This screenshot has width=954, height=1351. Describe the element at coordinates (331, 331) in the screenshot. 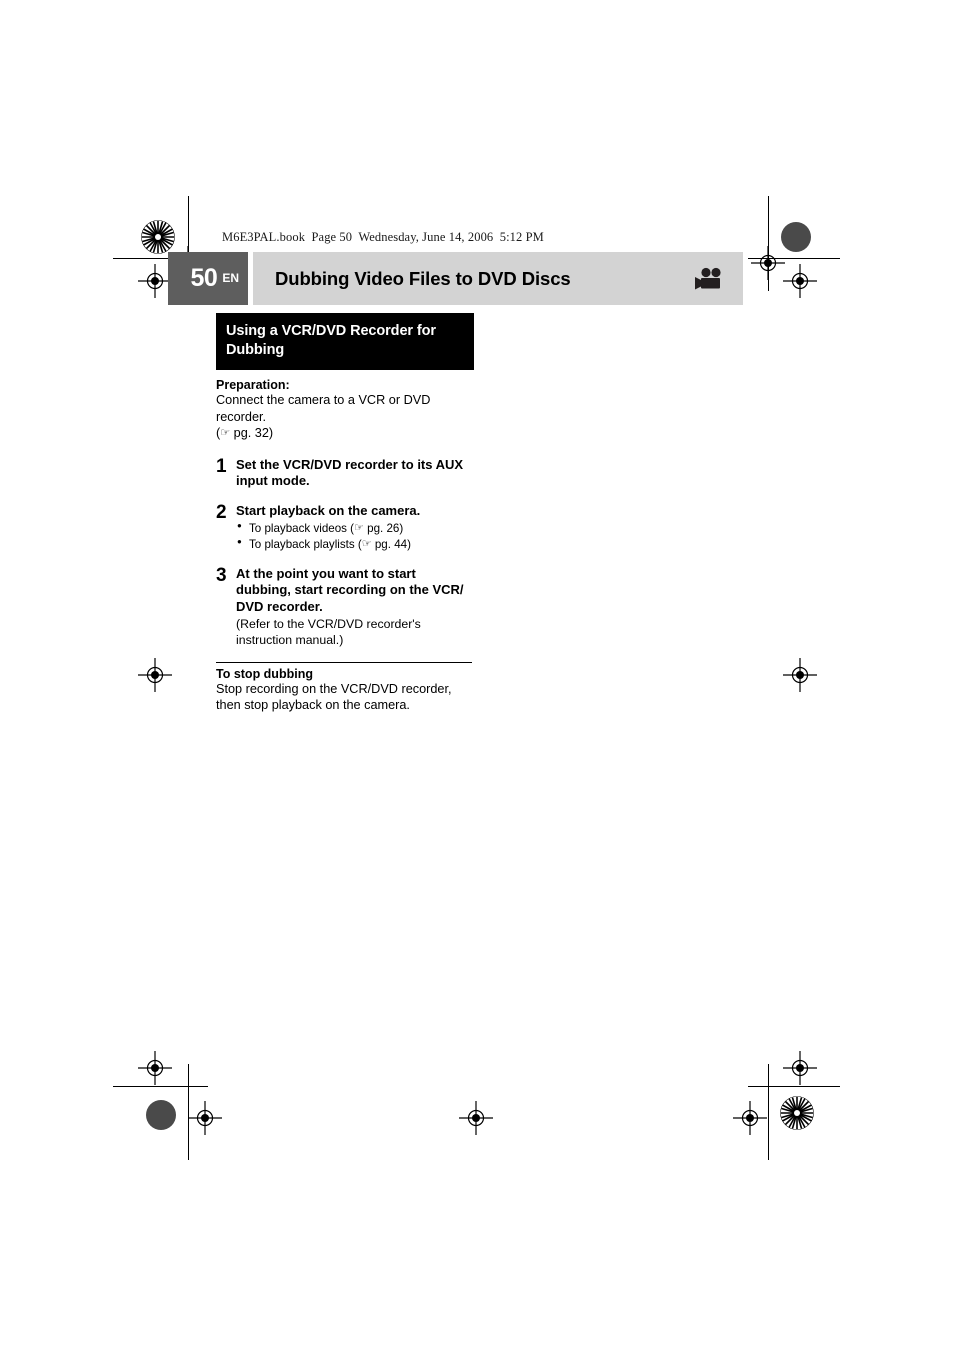

I see `section-heading-line1: Using a VCR/DVD Recorder for` at that location.